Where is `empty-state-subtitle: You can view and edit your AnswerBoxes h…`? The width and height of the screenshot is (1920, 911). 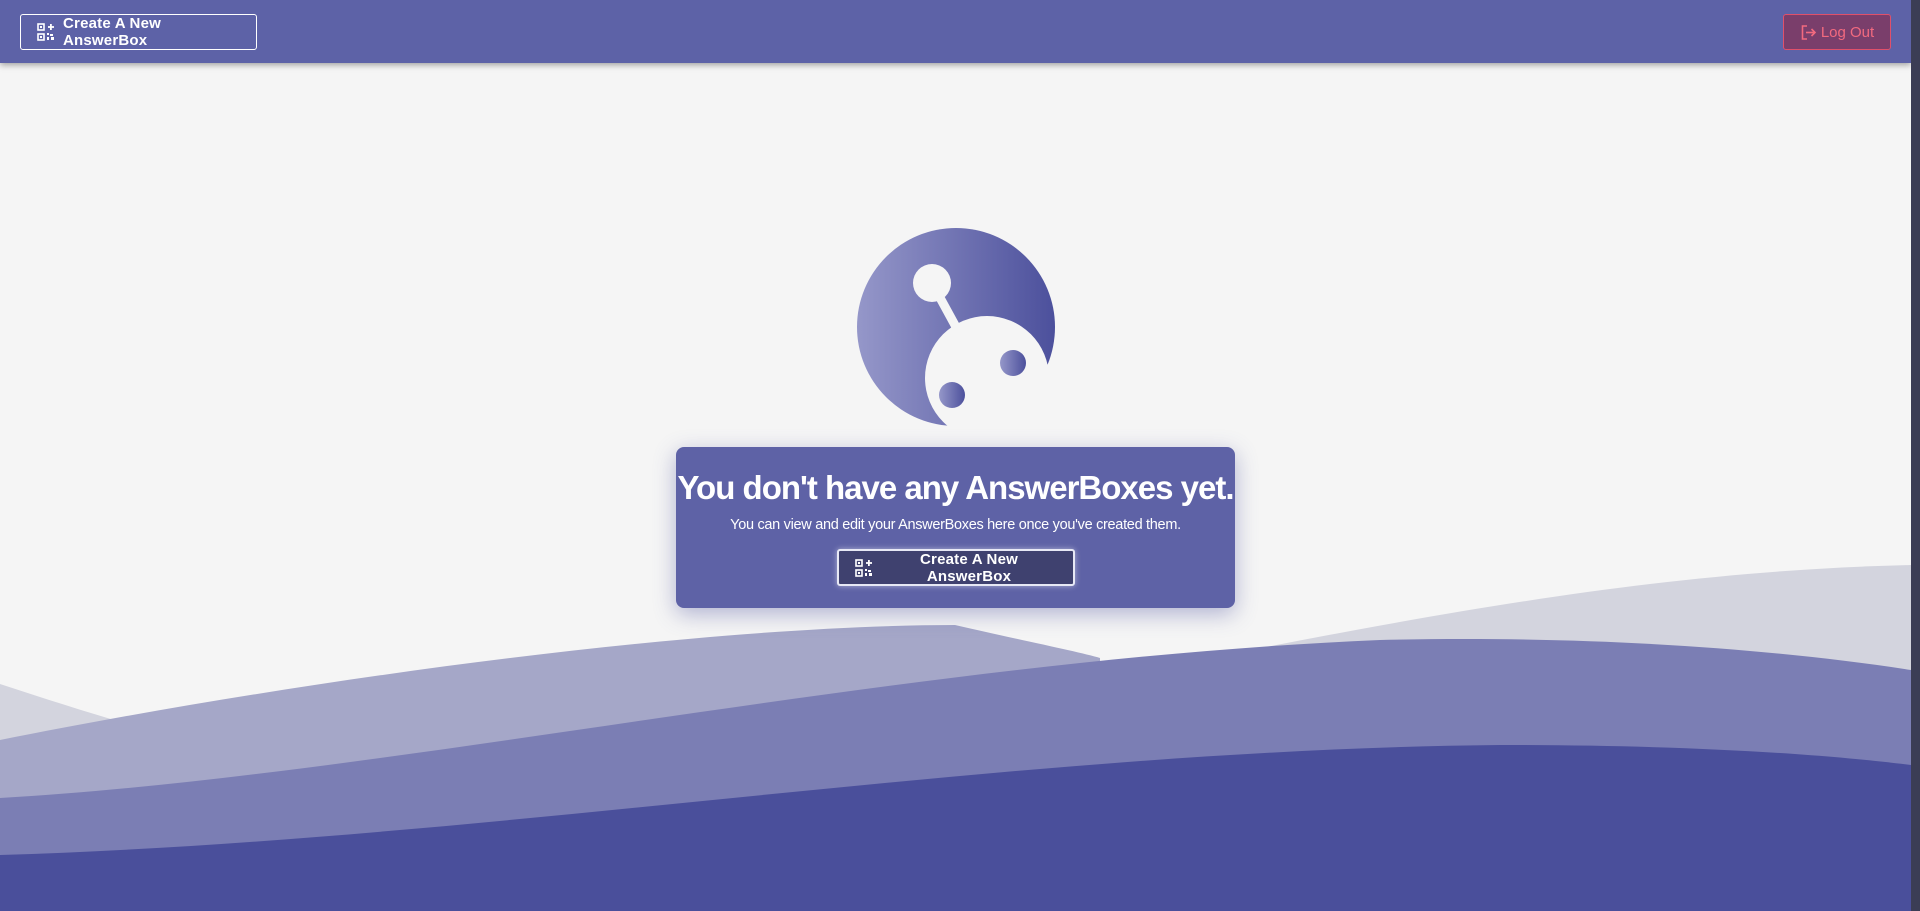
empty-state-subtitle: You can view and edit your AnswerBoxes h… is located at coordinates (955, 525).